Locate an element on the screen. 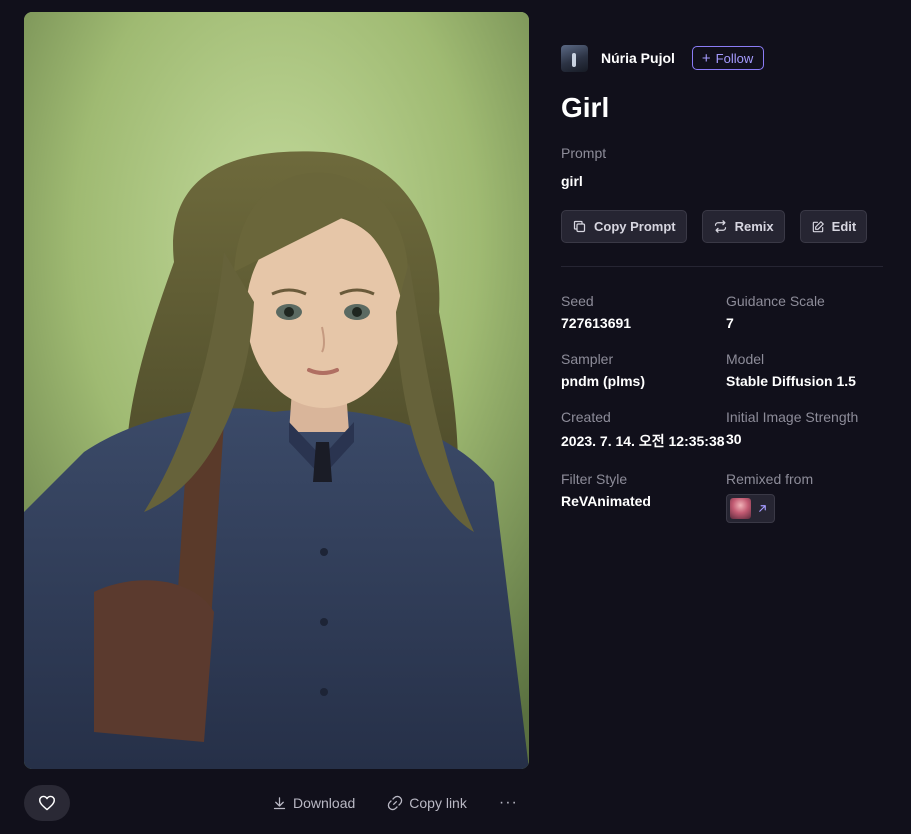  download-label: Download is located at coordinates (324, 803).